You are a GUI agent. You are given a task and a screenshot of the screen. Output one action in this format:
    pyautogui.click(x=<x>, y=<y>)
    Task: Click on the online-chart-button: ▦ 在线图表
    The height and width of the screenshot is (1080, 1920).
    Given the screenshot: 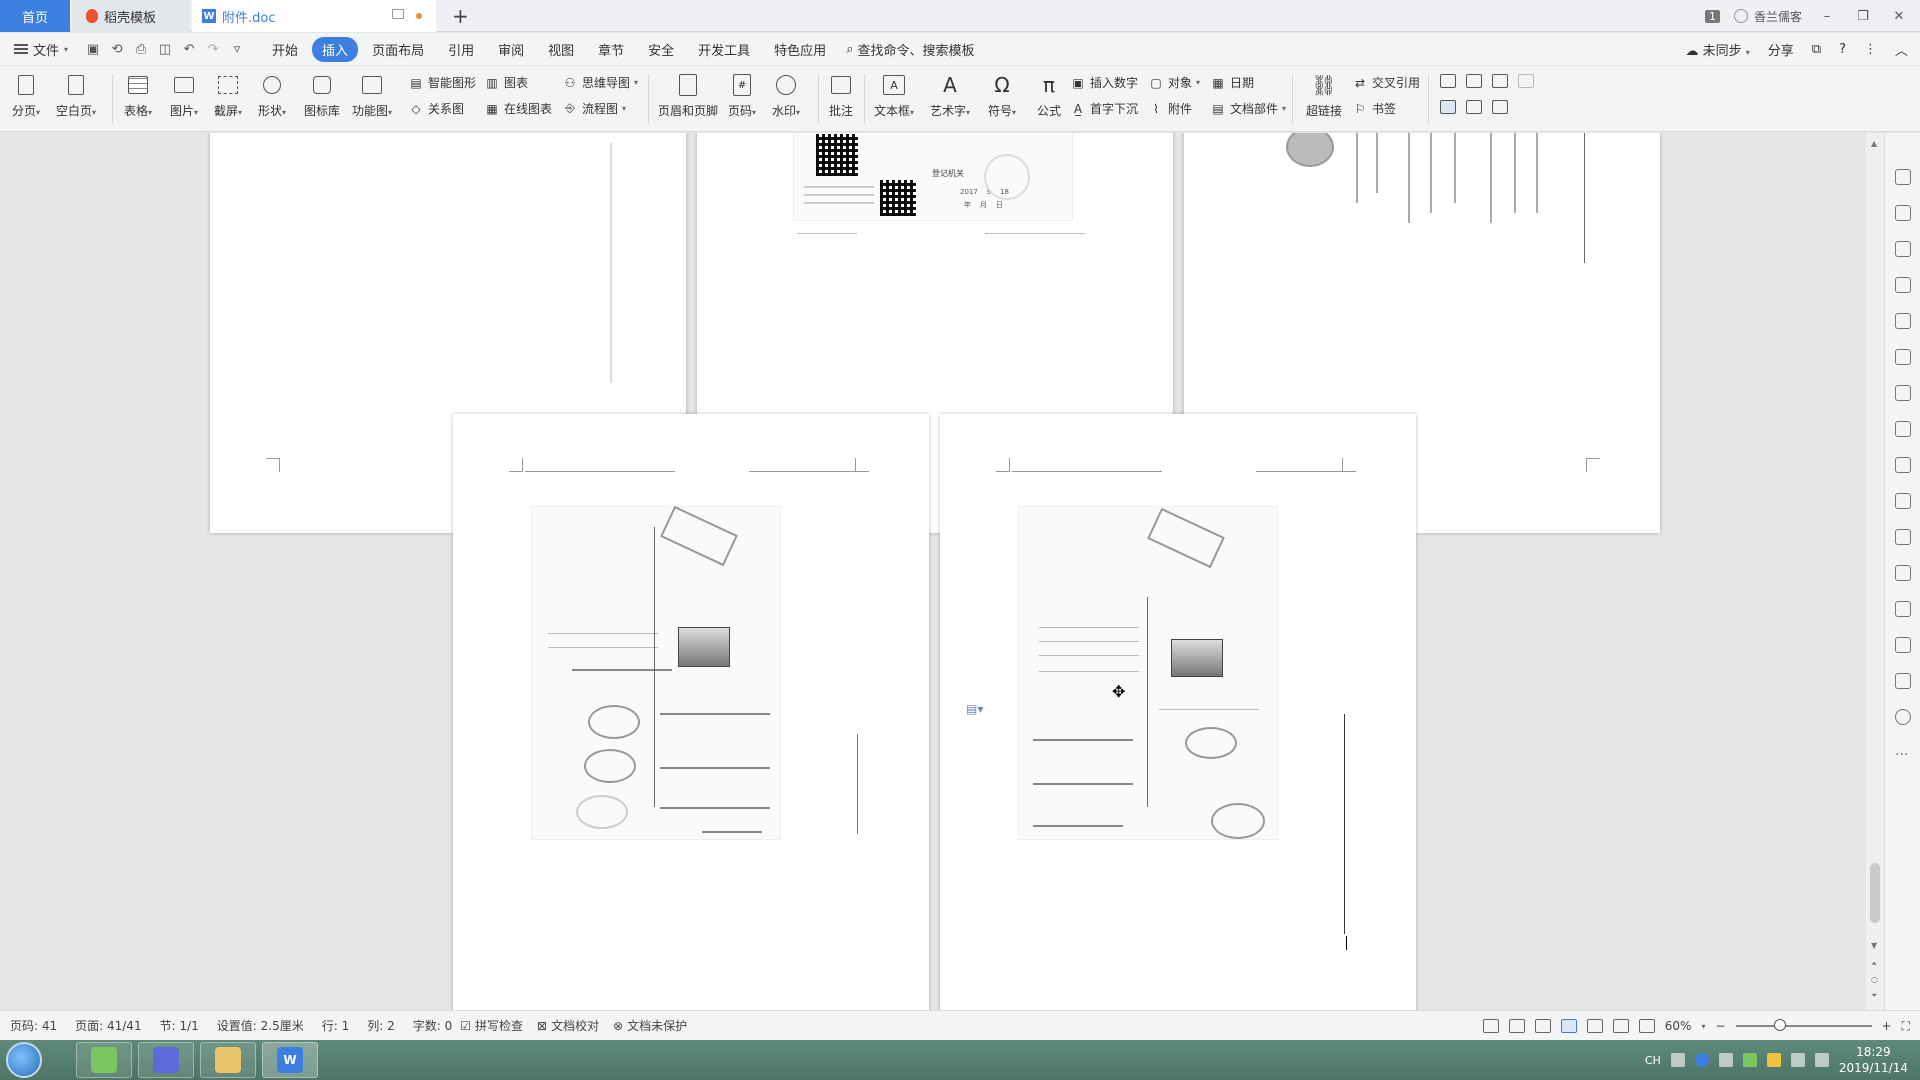 What is the action you would take?
    pyautogui.click(x=518, y=108)
    